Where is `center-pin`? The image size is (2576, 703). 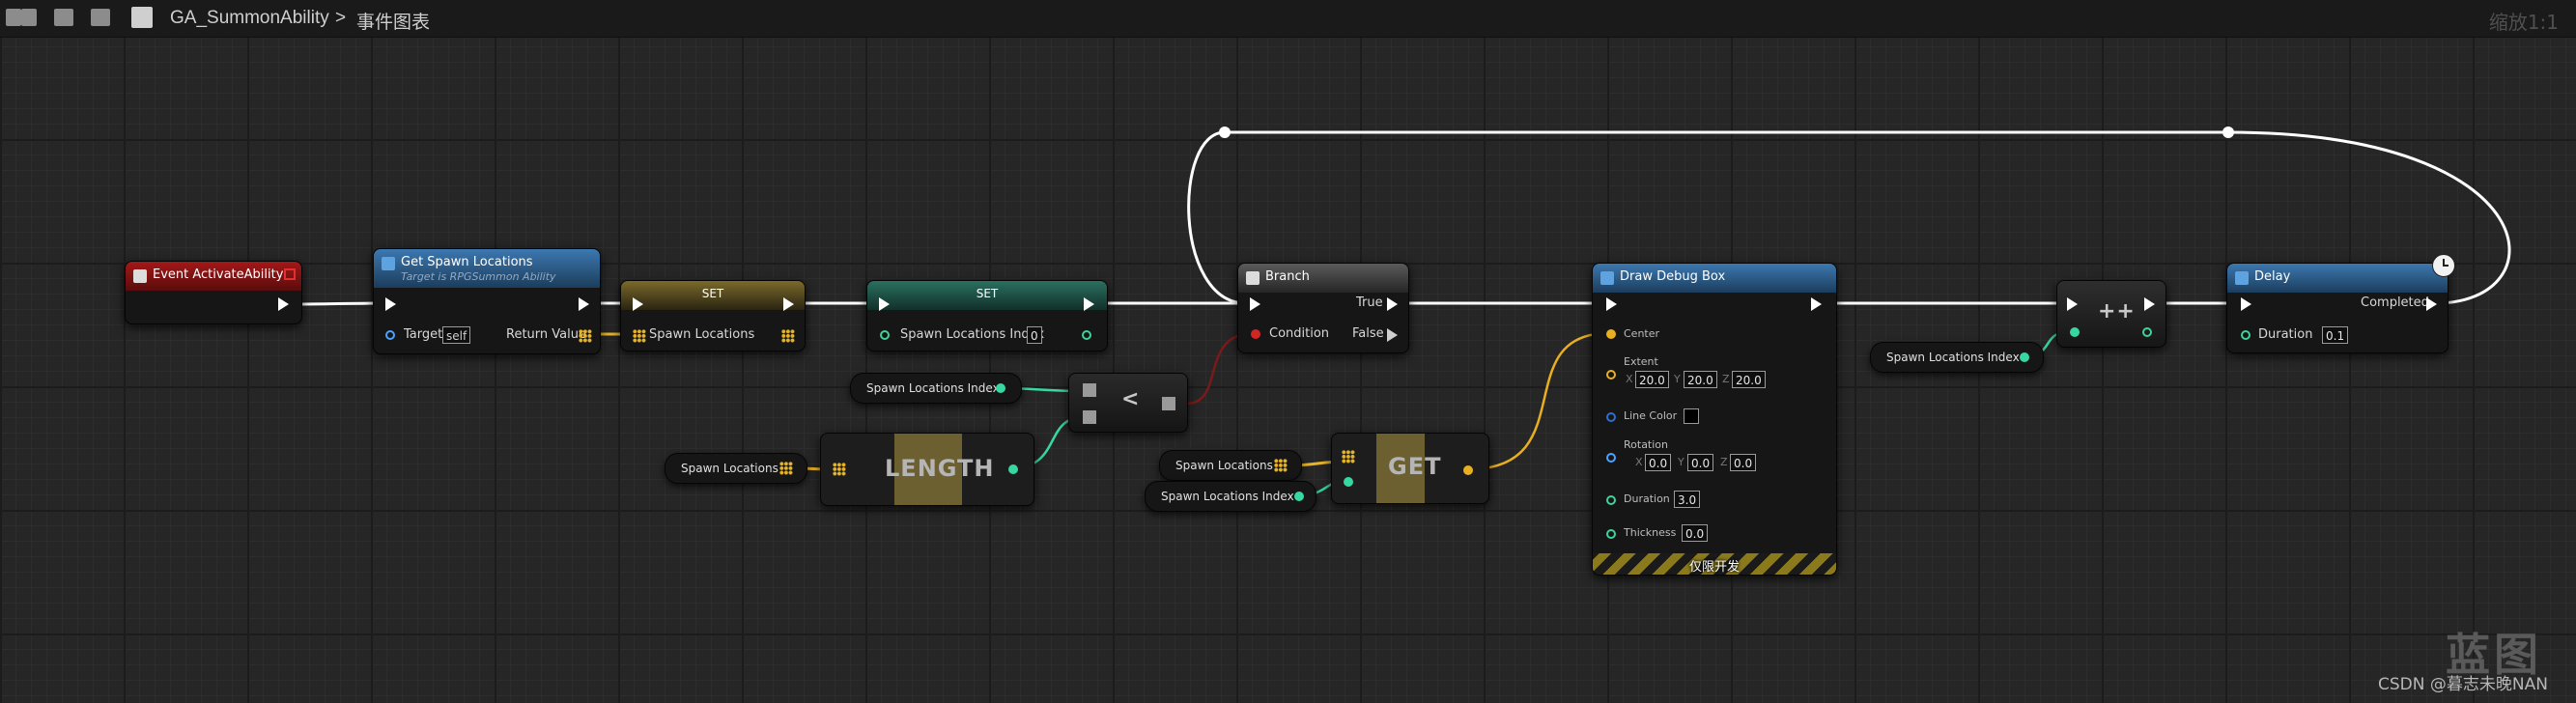 center-pin is located at coordinates (1611, 334).